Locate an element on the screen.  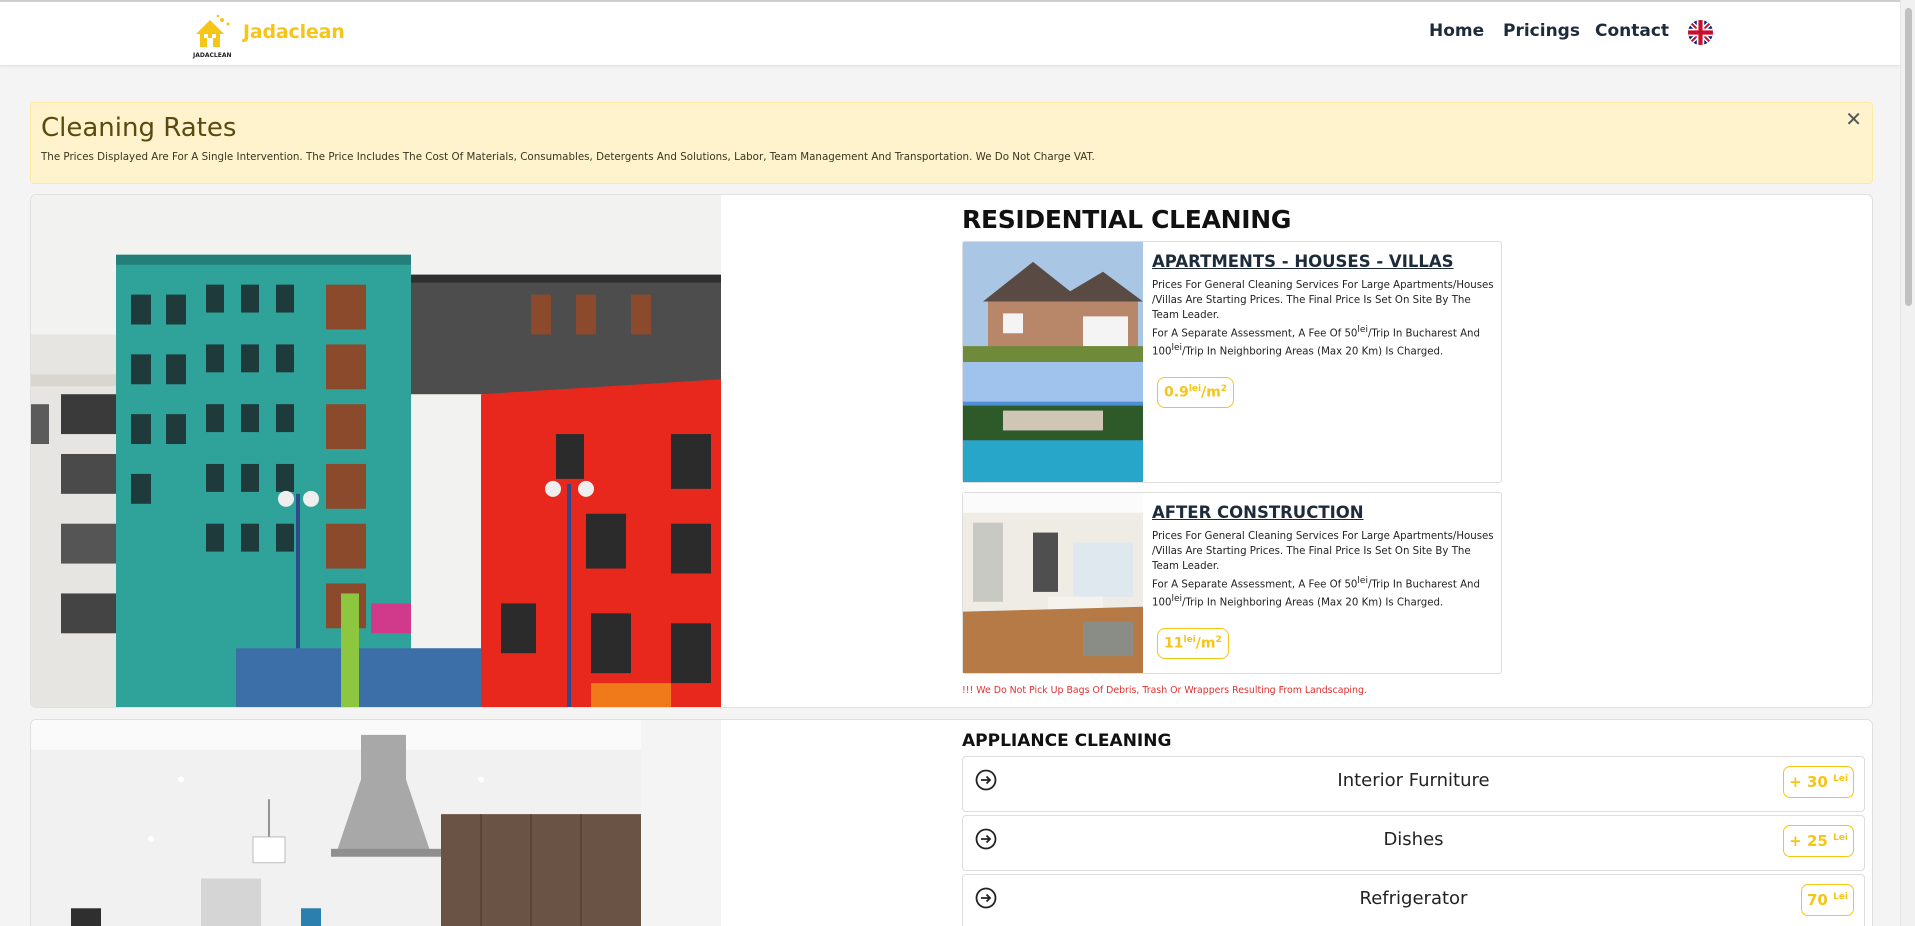
appliance-item-interior-furniture: Interior Furniture + 30 Lei is located at coordinates (1413, 784).